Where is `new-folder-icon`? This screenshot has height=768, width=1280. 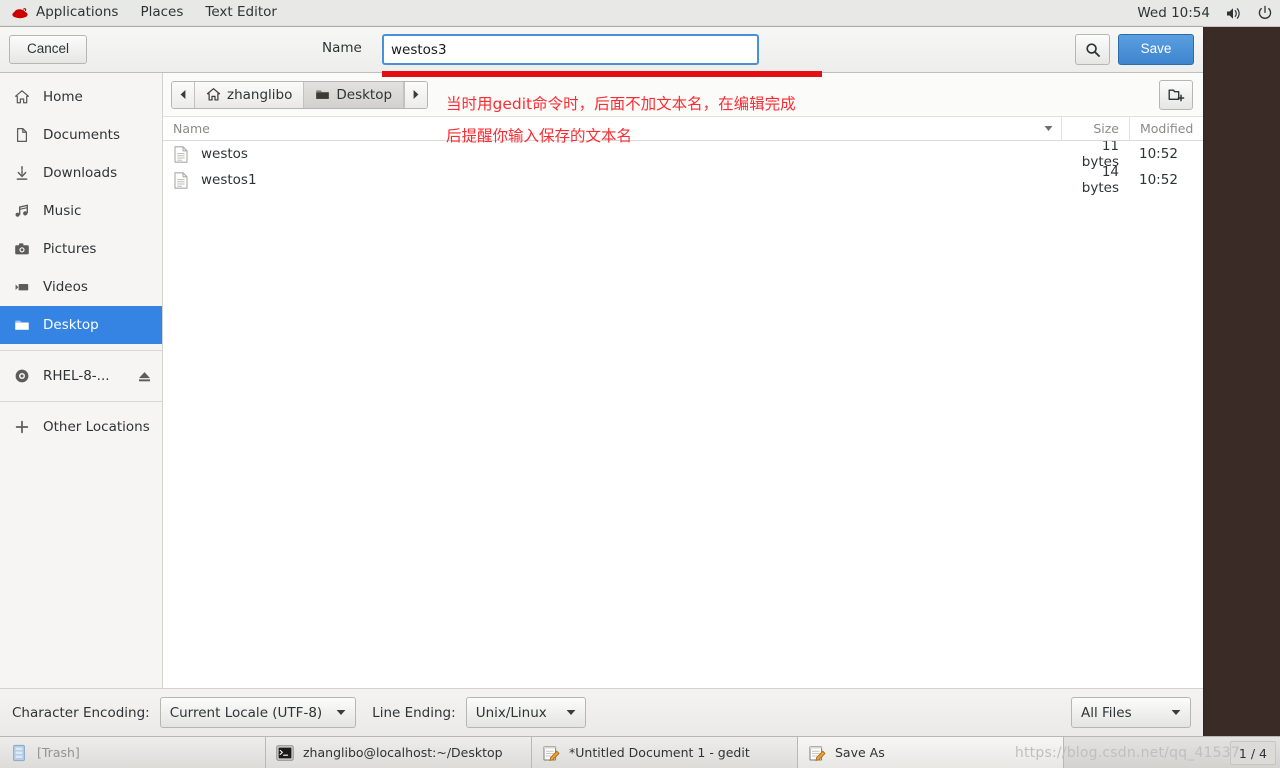
new-folder-icon is located at coordinates (1176, 95).